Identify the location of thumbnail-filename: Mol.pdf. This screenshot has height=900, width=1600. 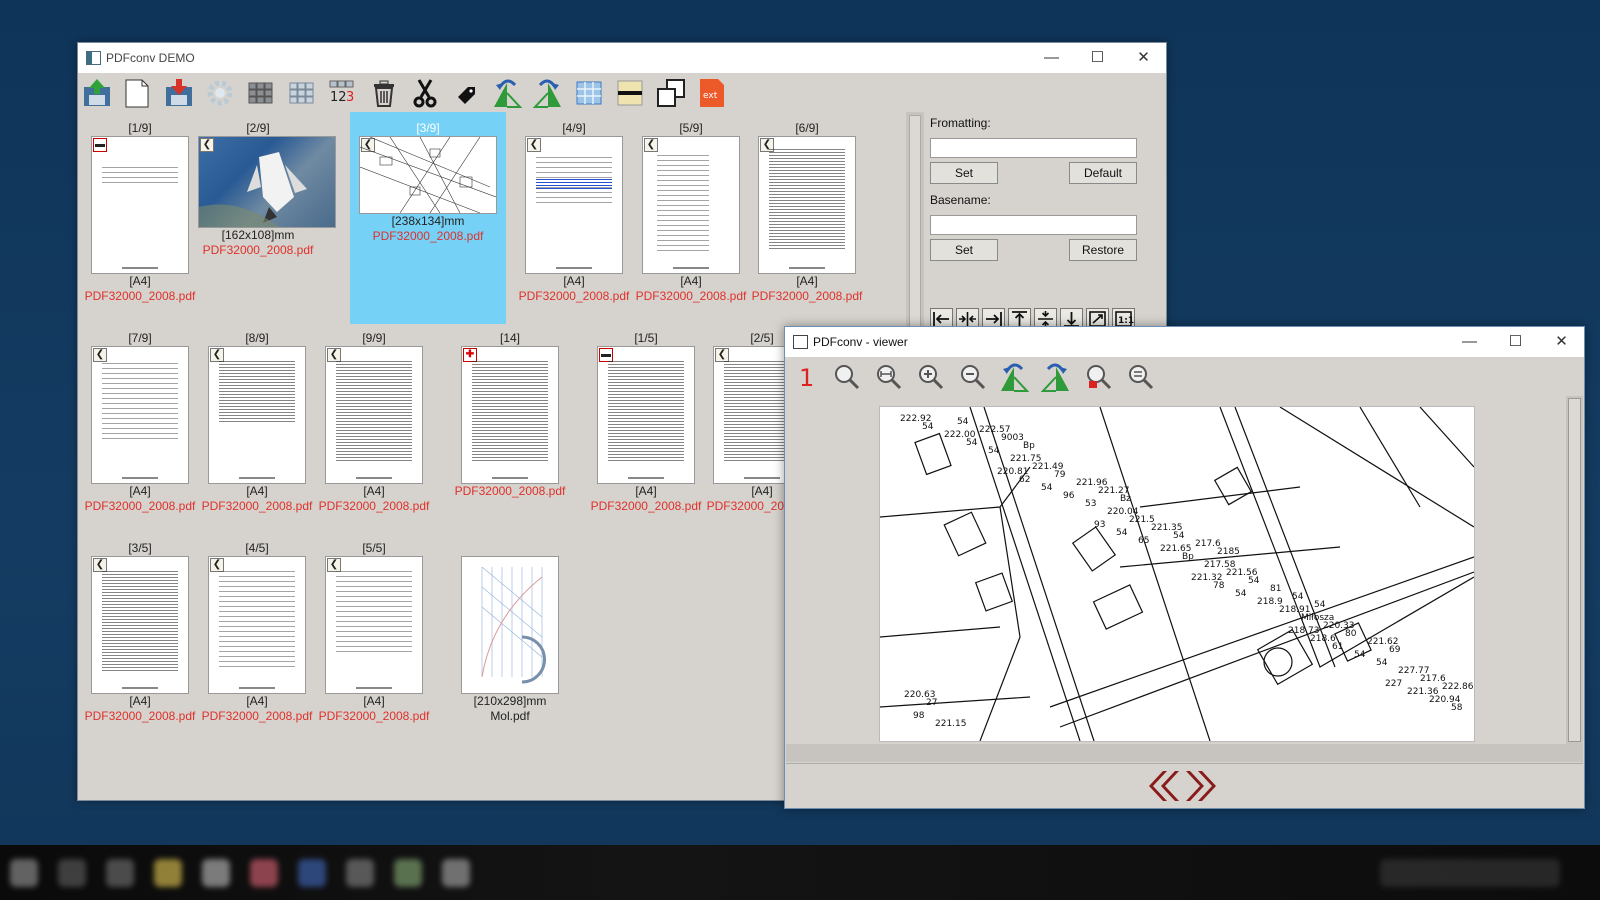
(510, 716).